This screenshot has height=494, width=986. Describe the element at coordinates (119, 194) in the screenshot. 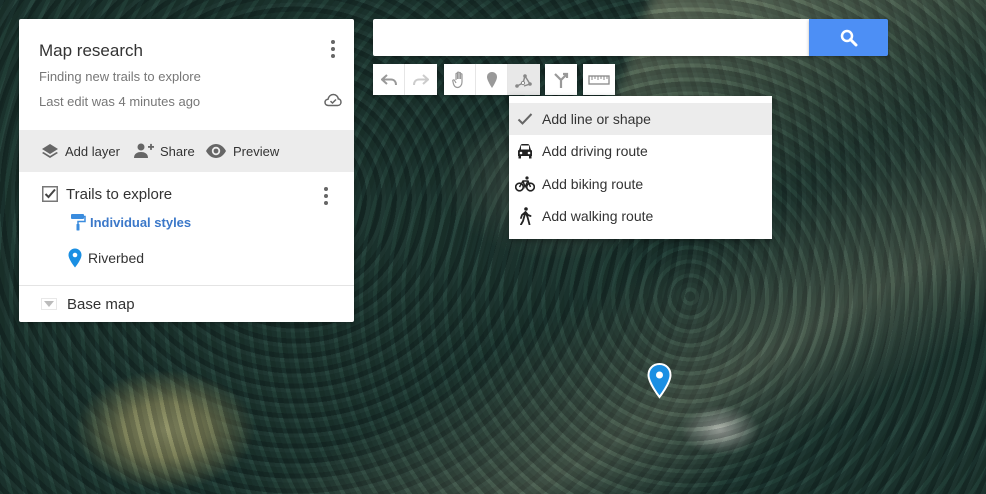

I see `layer-title: Trails to explore` at that location.